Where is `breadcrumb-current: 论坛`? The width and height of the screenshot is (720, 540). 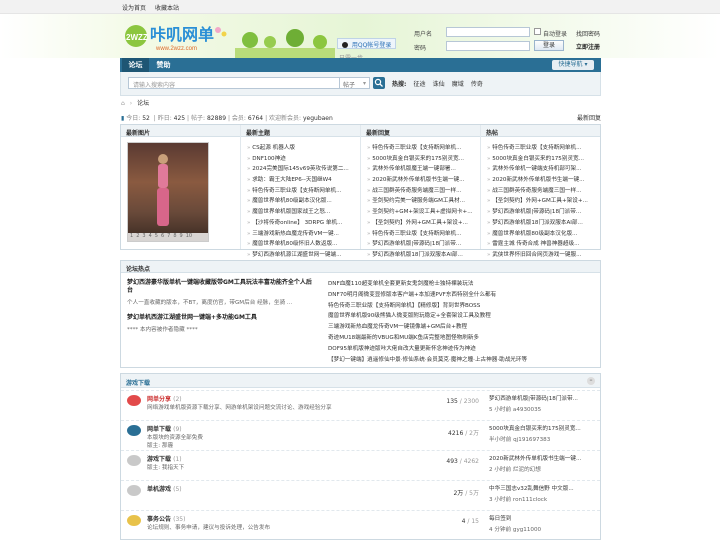 breadcrumb-current: 论坛 is located at coordinates (143, 103).